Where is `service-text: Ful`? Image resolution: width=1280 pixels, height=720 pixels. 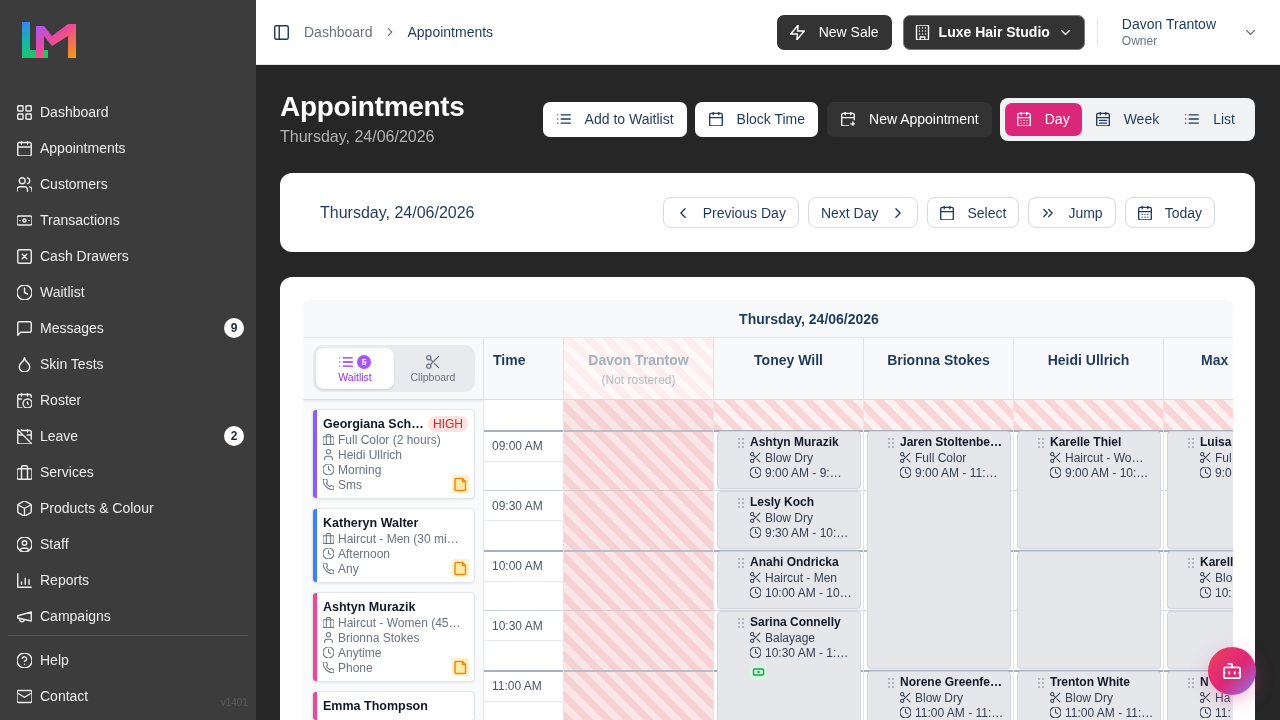 service-text: Ful is located at coordinates (1223, 457).